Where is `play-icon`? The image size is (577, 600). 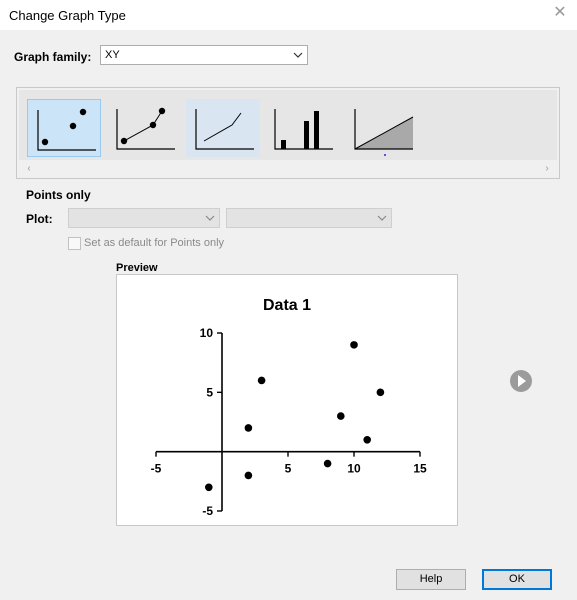 play-icon is located at coordinates (521, 381).